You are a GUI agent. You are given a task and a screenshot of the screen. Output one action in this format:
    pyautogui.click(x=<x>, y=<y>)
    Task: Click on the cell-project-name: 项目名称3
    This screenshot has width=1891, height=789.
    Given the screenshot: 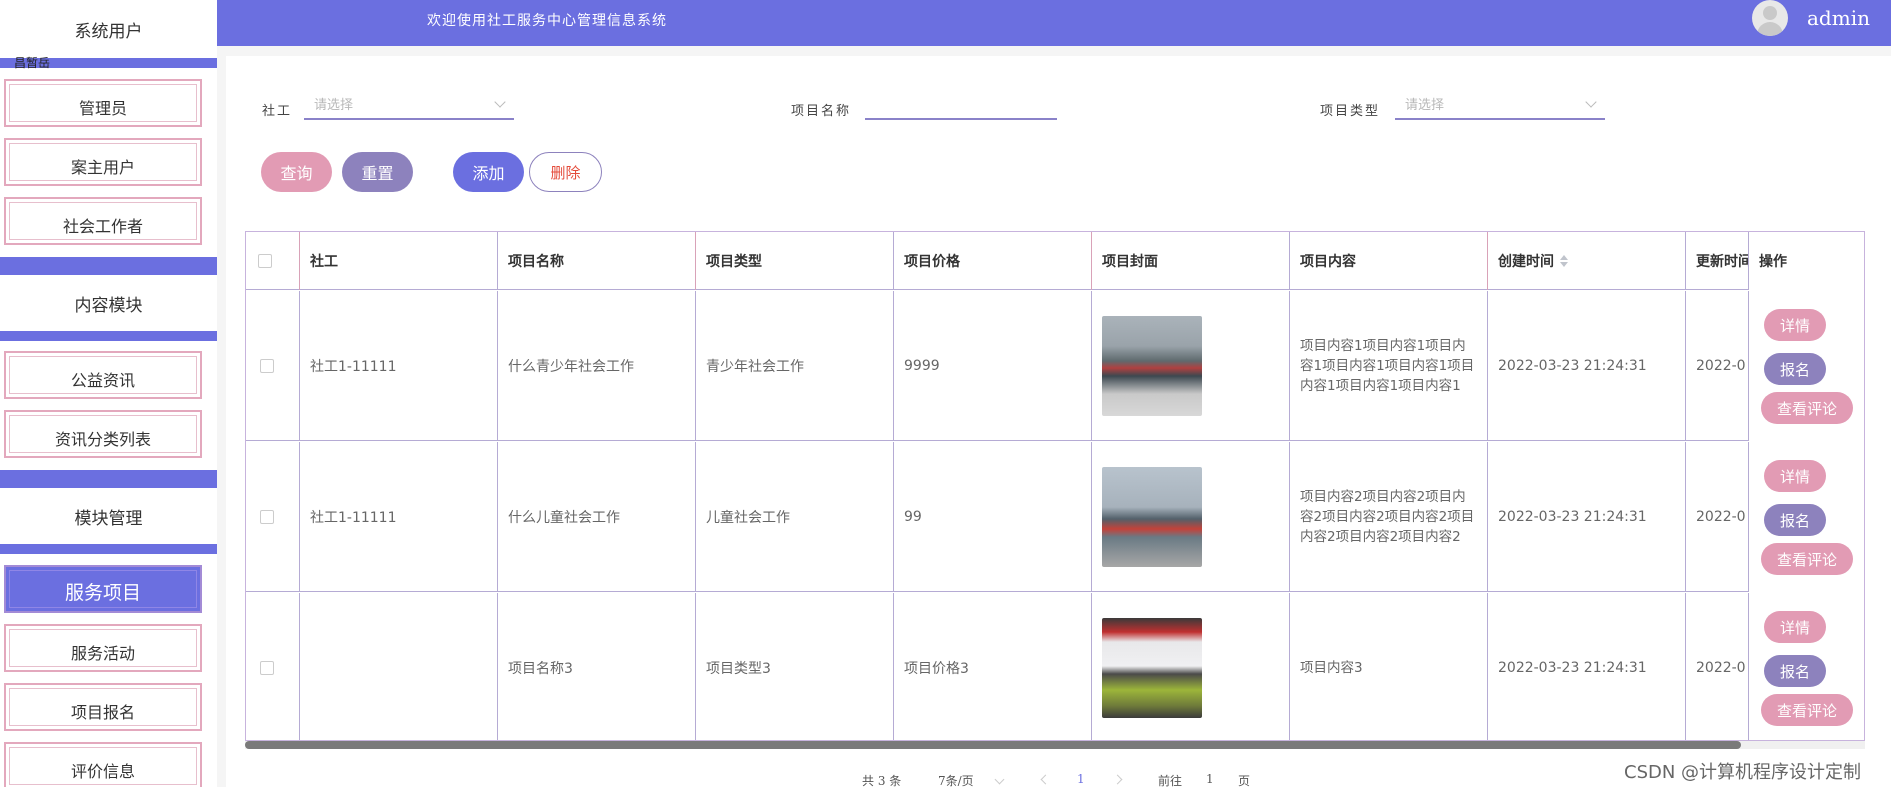 What is the action you would take?
    pyautogui.click(x=597, y=666)
    